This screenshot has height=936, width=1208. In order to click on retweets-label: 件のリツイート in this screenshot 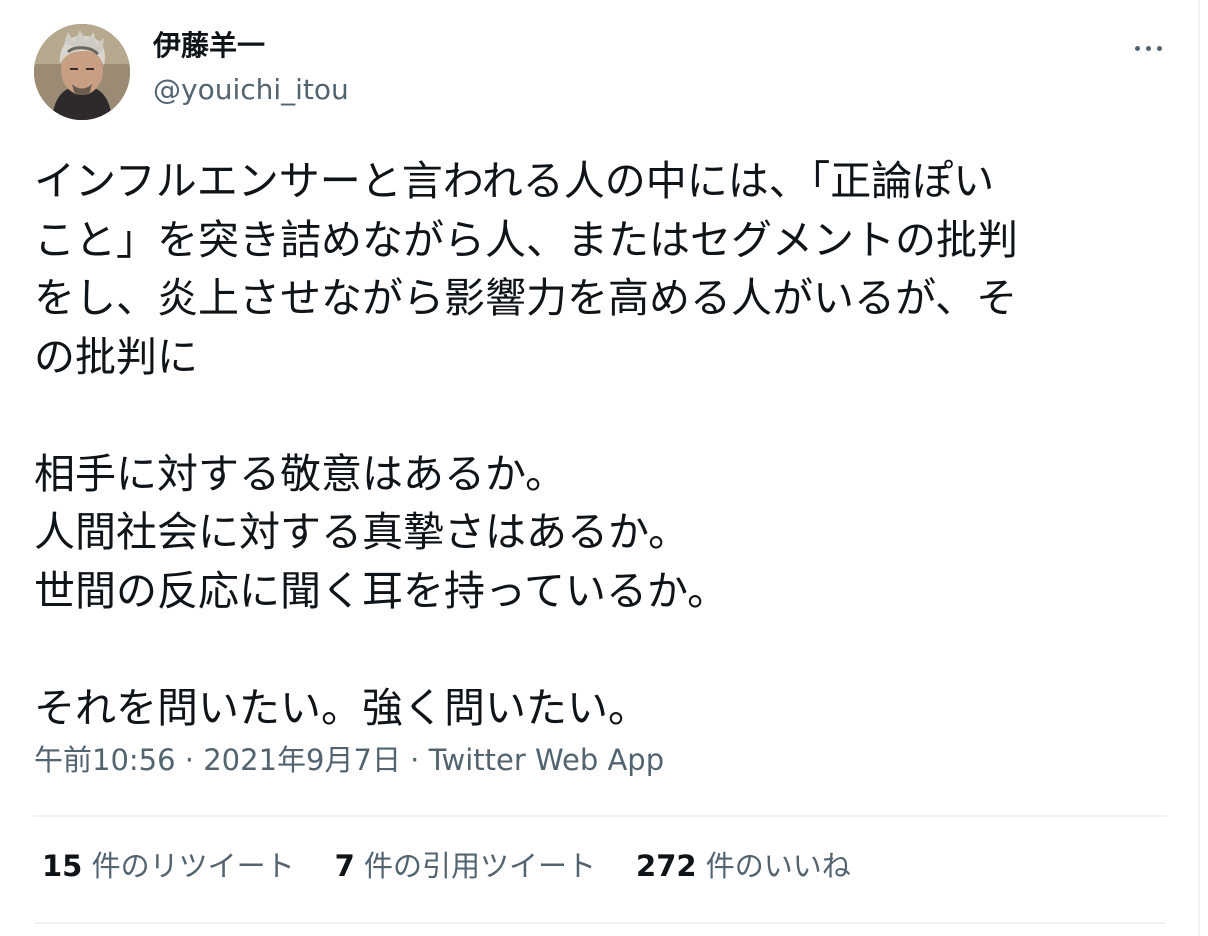, I will do `click(193, 866)`.